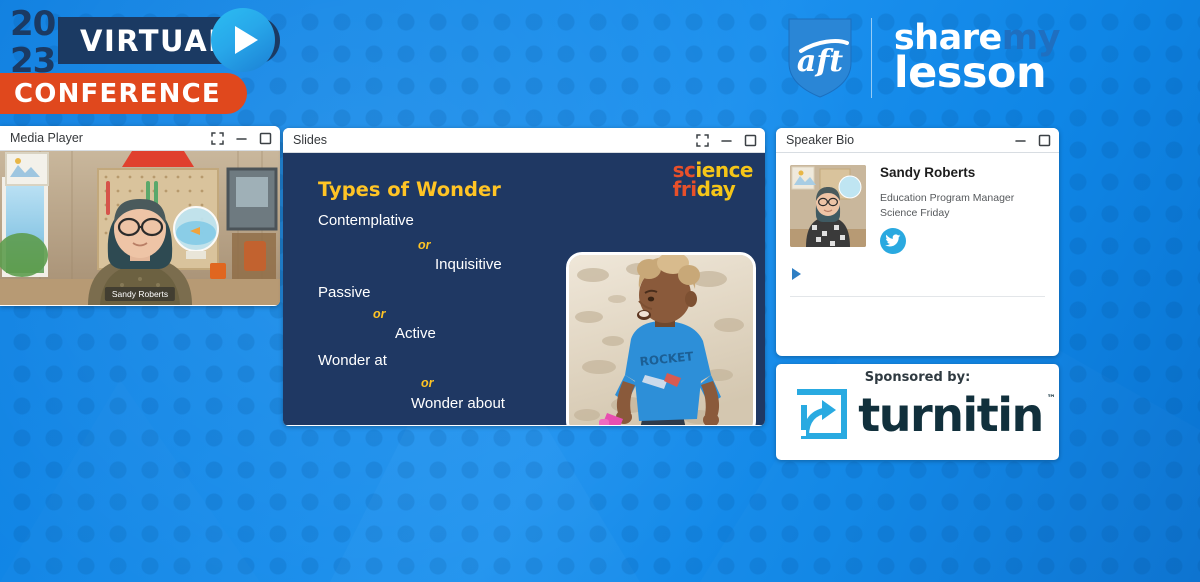  What do you see at coordinates (822, 414) in the screenshot?
I see `turnitin-arrow-icon` at bounding box center [822, 414].